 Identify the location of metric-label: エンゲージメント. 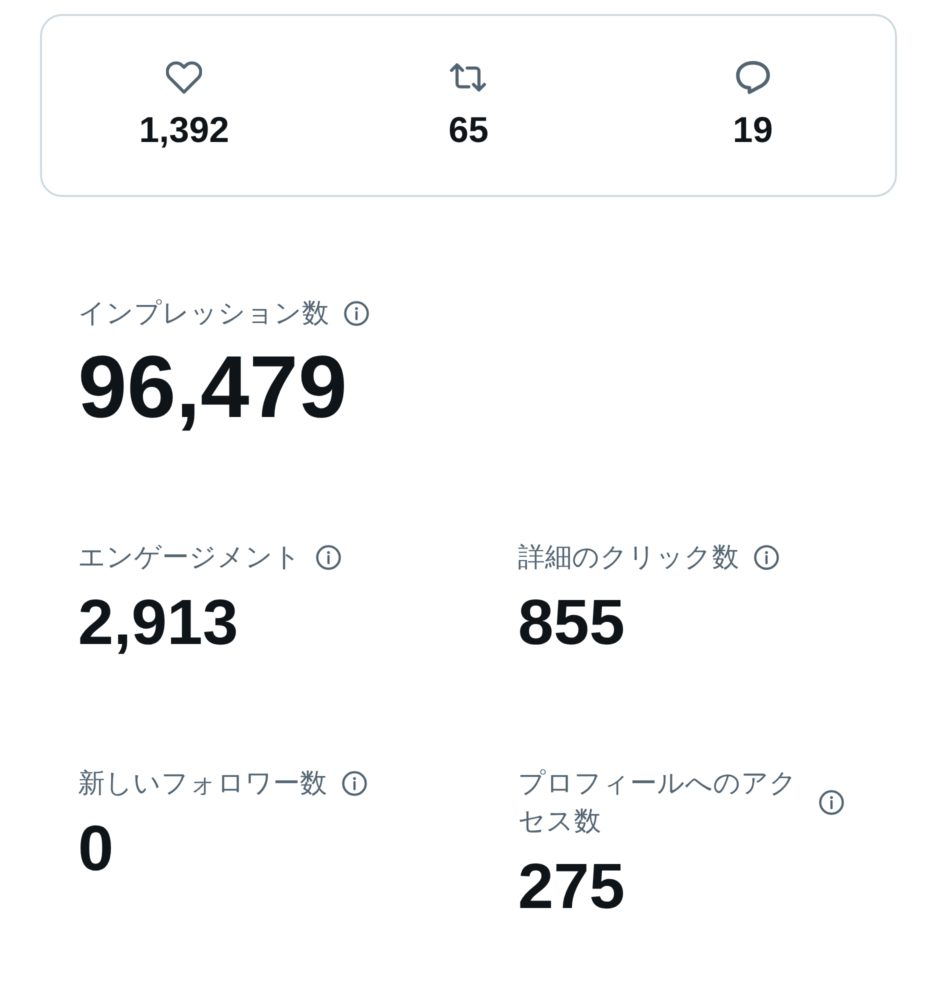
(189, 557).